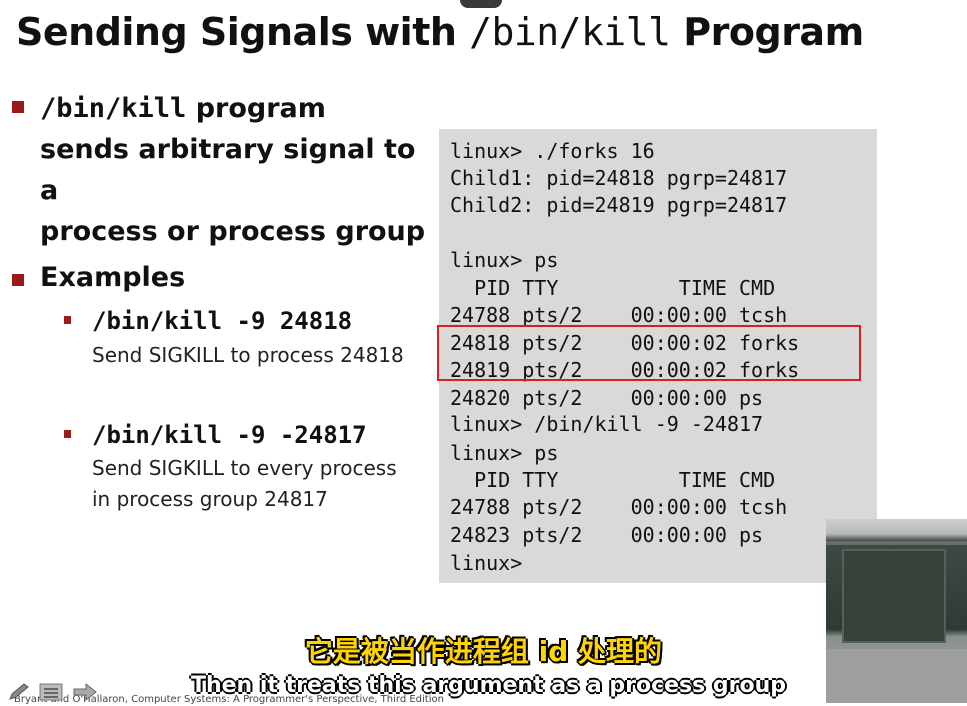 This screenshot has height=706, width=967. I want to click on window-notch, so click(481, 4).